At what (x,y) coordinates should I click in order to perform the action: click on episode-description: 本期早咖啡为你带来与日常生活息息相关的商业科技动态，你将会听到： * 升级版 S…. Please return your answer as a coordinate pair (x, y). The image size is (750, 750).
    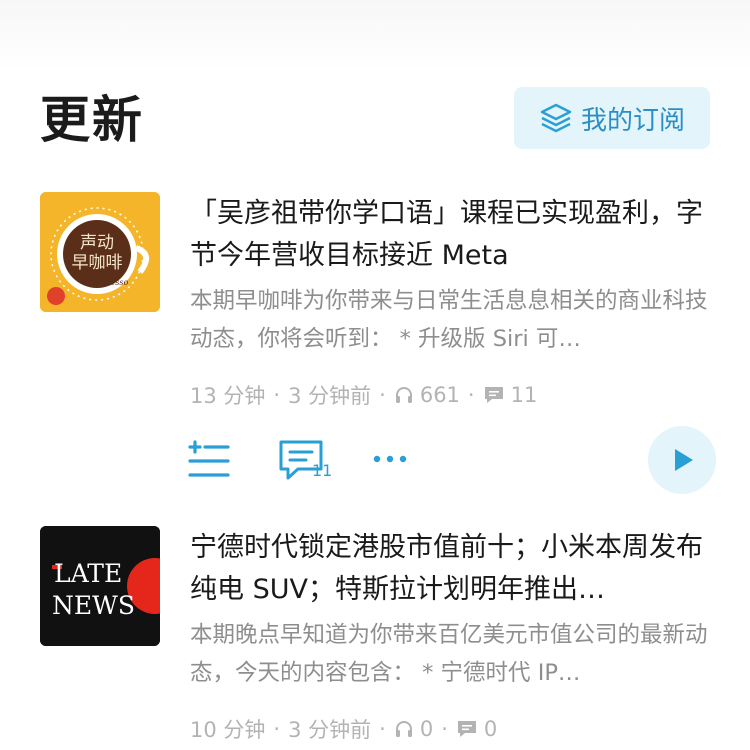
    Looking at the image, I should click on (449, 320).